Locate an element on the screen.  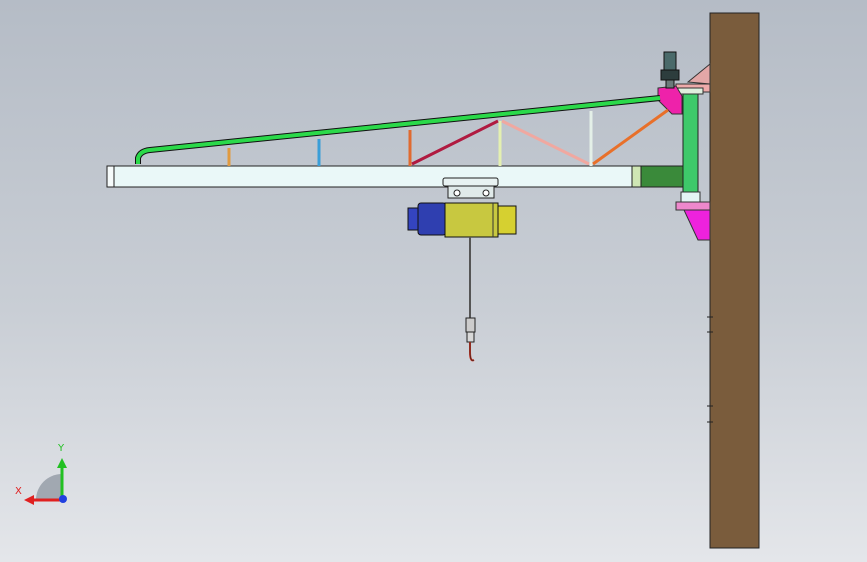
head-bracket is located at coordinates (670, 100).